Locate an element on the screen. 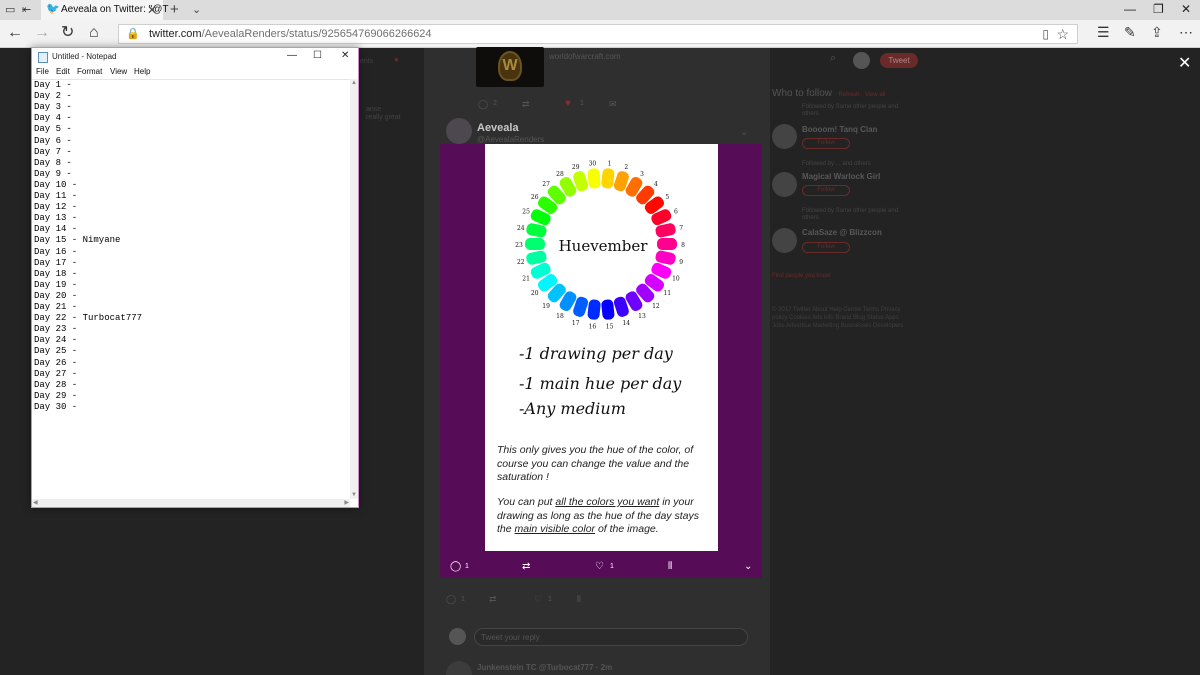 The width and height of the screenshot is (1200, 675). direct-message-icon: ✉ is located at coordinates (613, 104).